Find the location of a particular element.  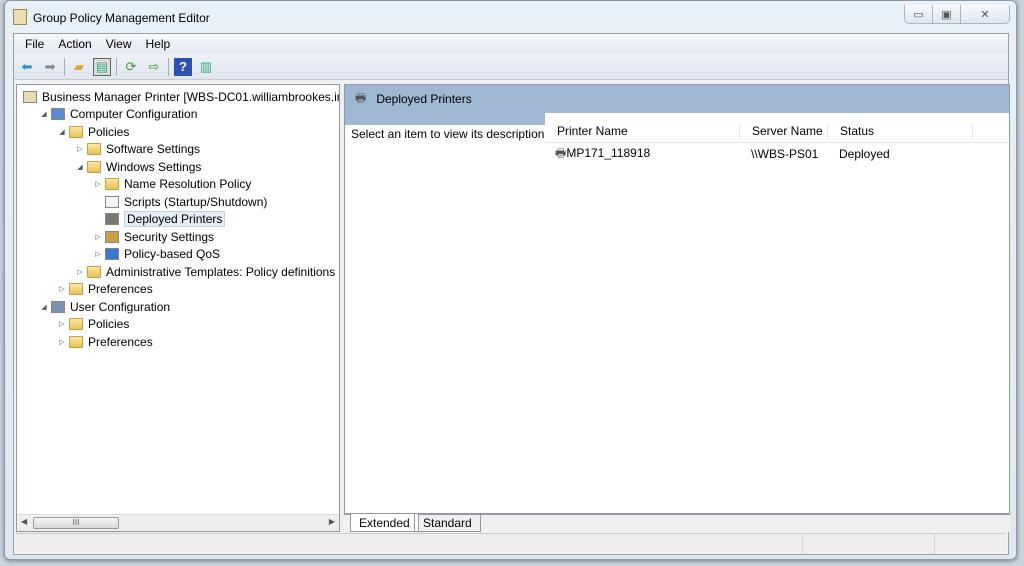

column-header-status: Status is located at coordinates (900, 130).